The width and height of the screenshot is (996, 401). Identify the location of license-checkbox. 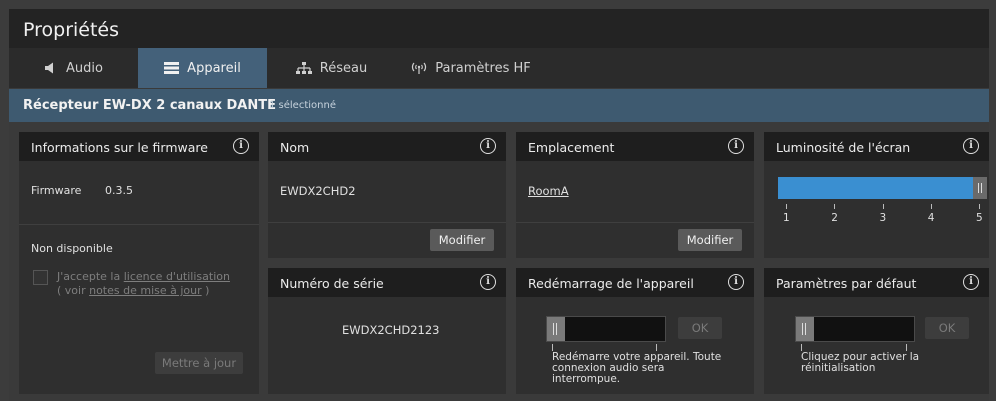
(40, 277).